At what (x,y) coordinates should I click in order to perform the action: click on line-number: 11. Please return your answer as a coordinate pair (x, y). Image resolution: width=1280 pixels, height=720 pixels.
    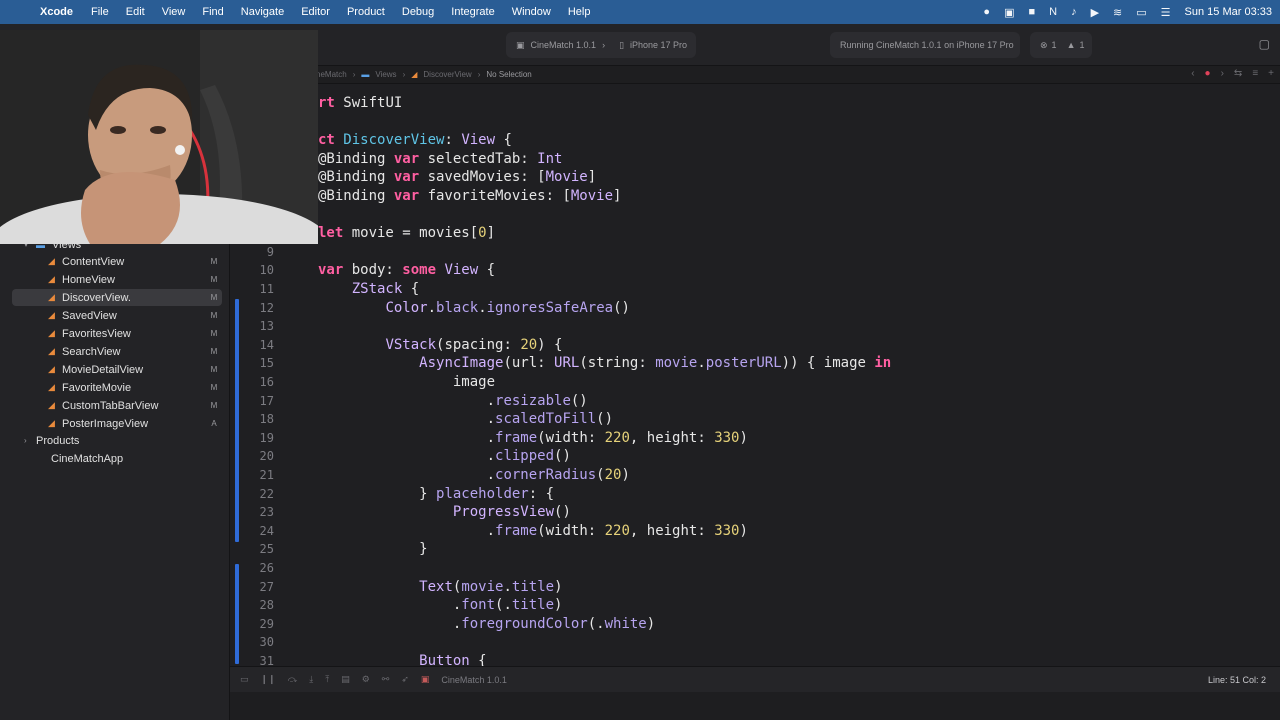
    Looking at the image, I should click on (259, 289).